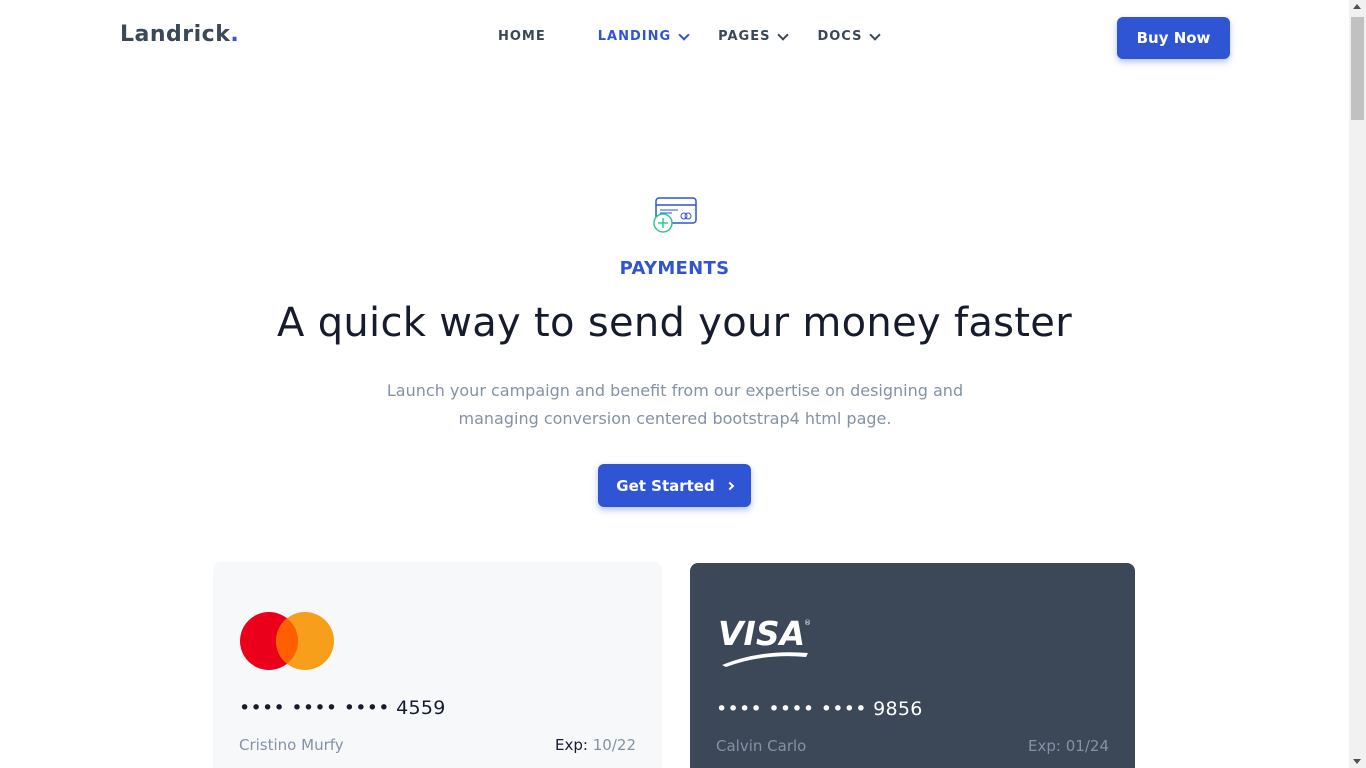 This screenshot has width=1366, height=768. Describe the element at coordinates (1087, 746) in the screenshot. I see `expiry-value: 01/24` at that location.